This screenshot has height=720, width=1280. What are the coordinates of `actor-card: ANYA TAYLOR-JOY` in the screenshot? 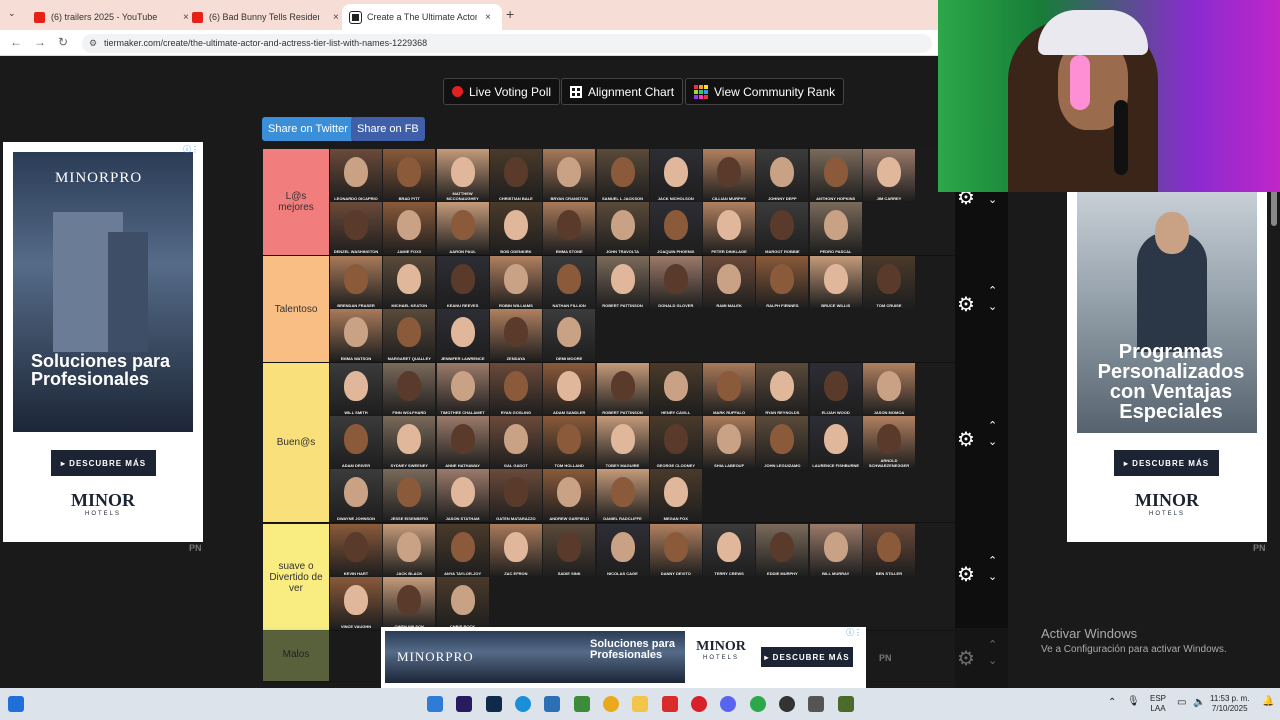 It's located at (462, 550).